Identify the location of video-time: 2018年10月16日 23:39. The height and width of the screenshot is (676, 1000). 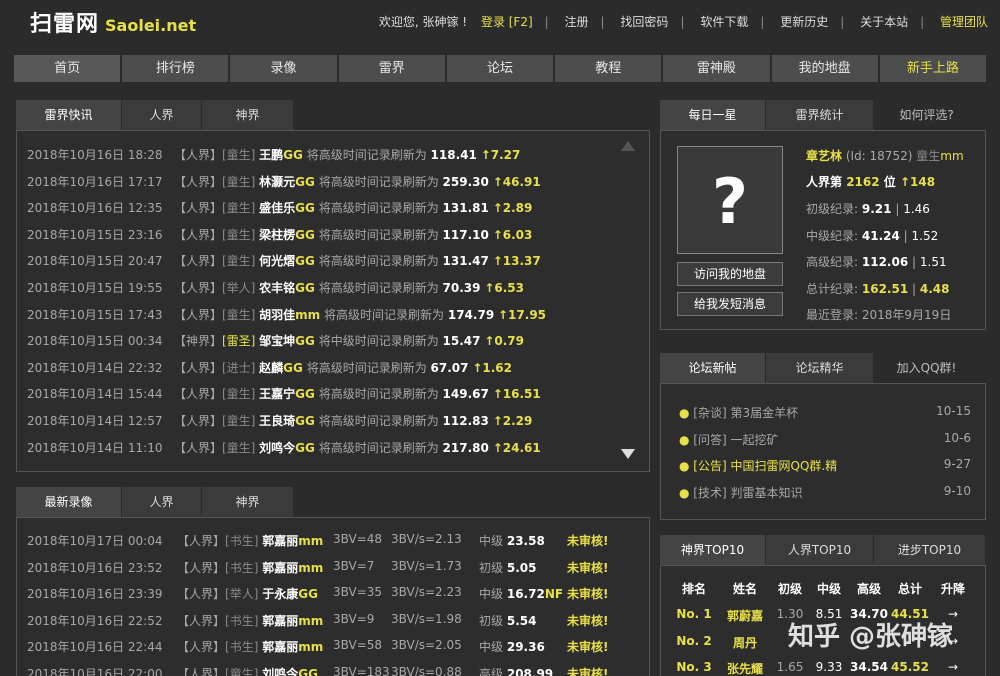
(95, 594).